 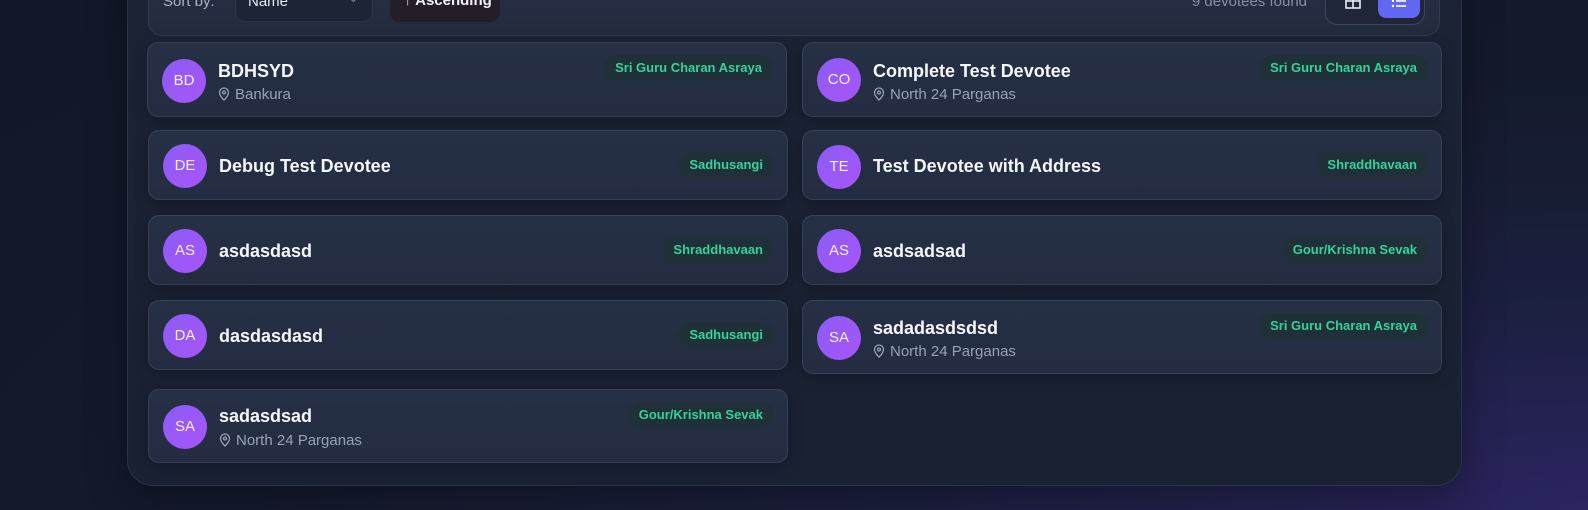 What do you see at coordinates (189, 5) in the screenshot?
I see `sort-label: Sort by:` at bounding box center [189, 5].